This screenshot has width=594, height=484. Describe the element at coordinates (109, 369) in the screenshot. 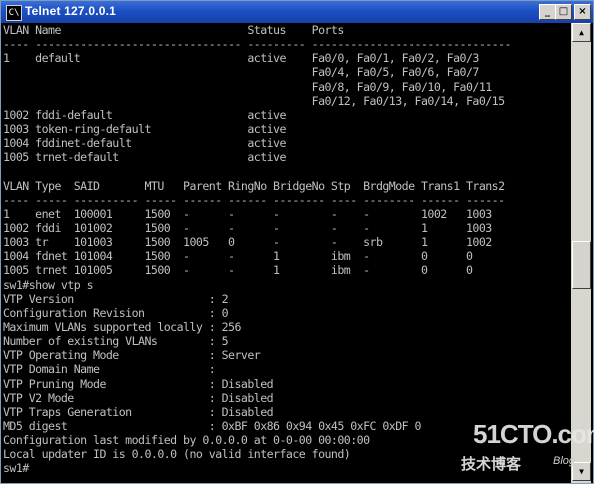

I see `terminal-line: VTP Domain Name :` at that location.